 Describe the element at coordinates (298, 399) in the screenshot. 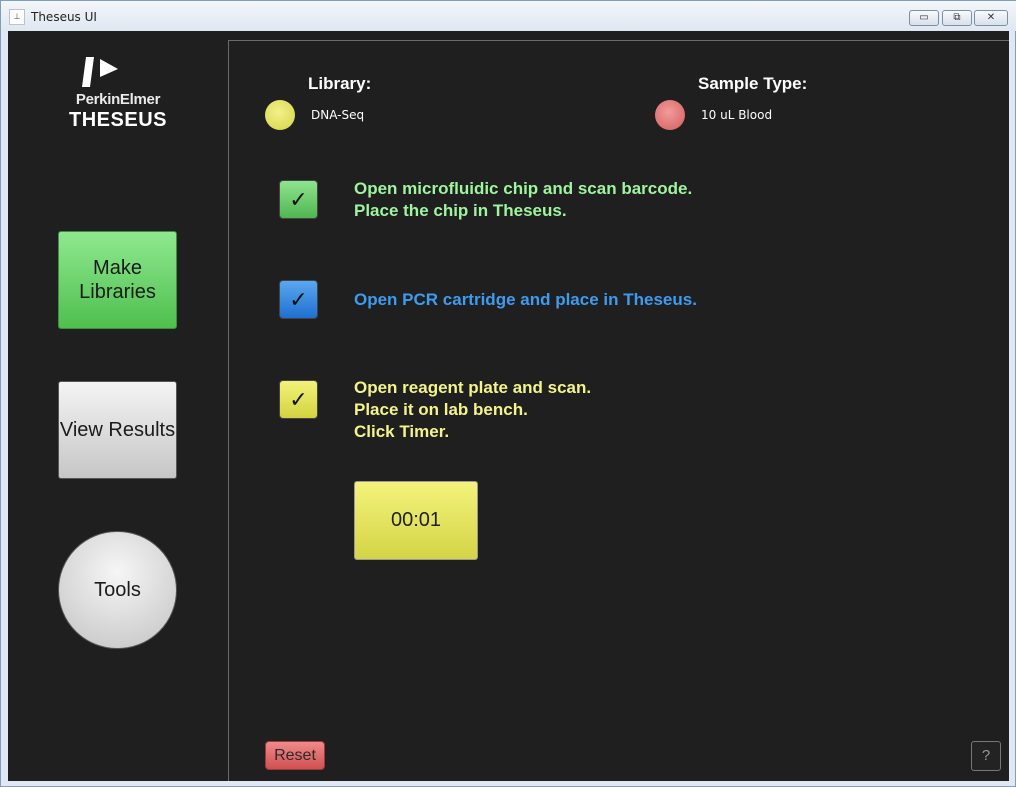

I see `step-3-checkbox: ✓` at that location.